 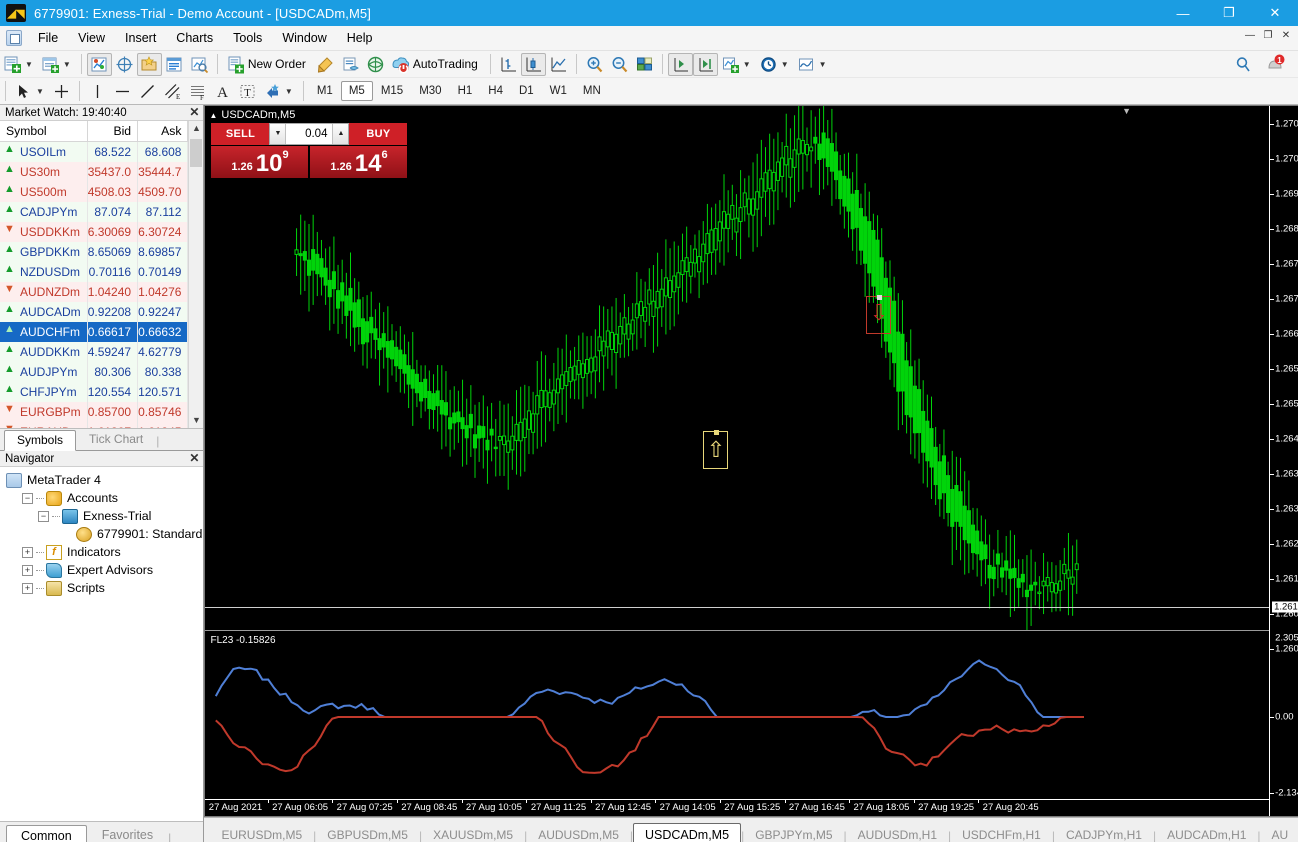 What do you see at coordinates (716, 449) in the screenshot?
I see `buy-arrow-marker: ⇧` at bounding box center [716, 449].